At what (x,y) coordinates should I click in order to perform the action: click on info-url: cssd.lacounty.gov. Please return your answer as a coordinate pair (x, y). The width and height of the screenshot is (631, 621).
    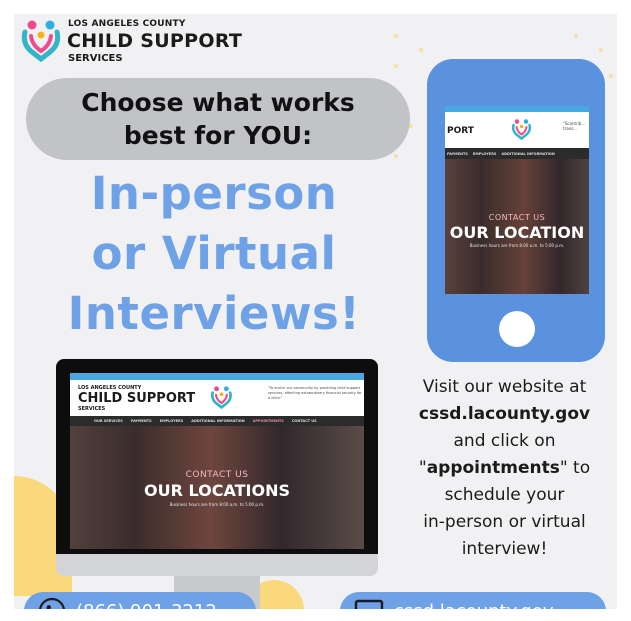
    Looking at the image, I should click on (504, 414).